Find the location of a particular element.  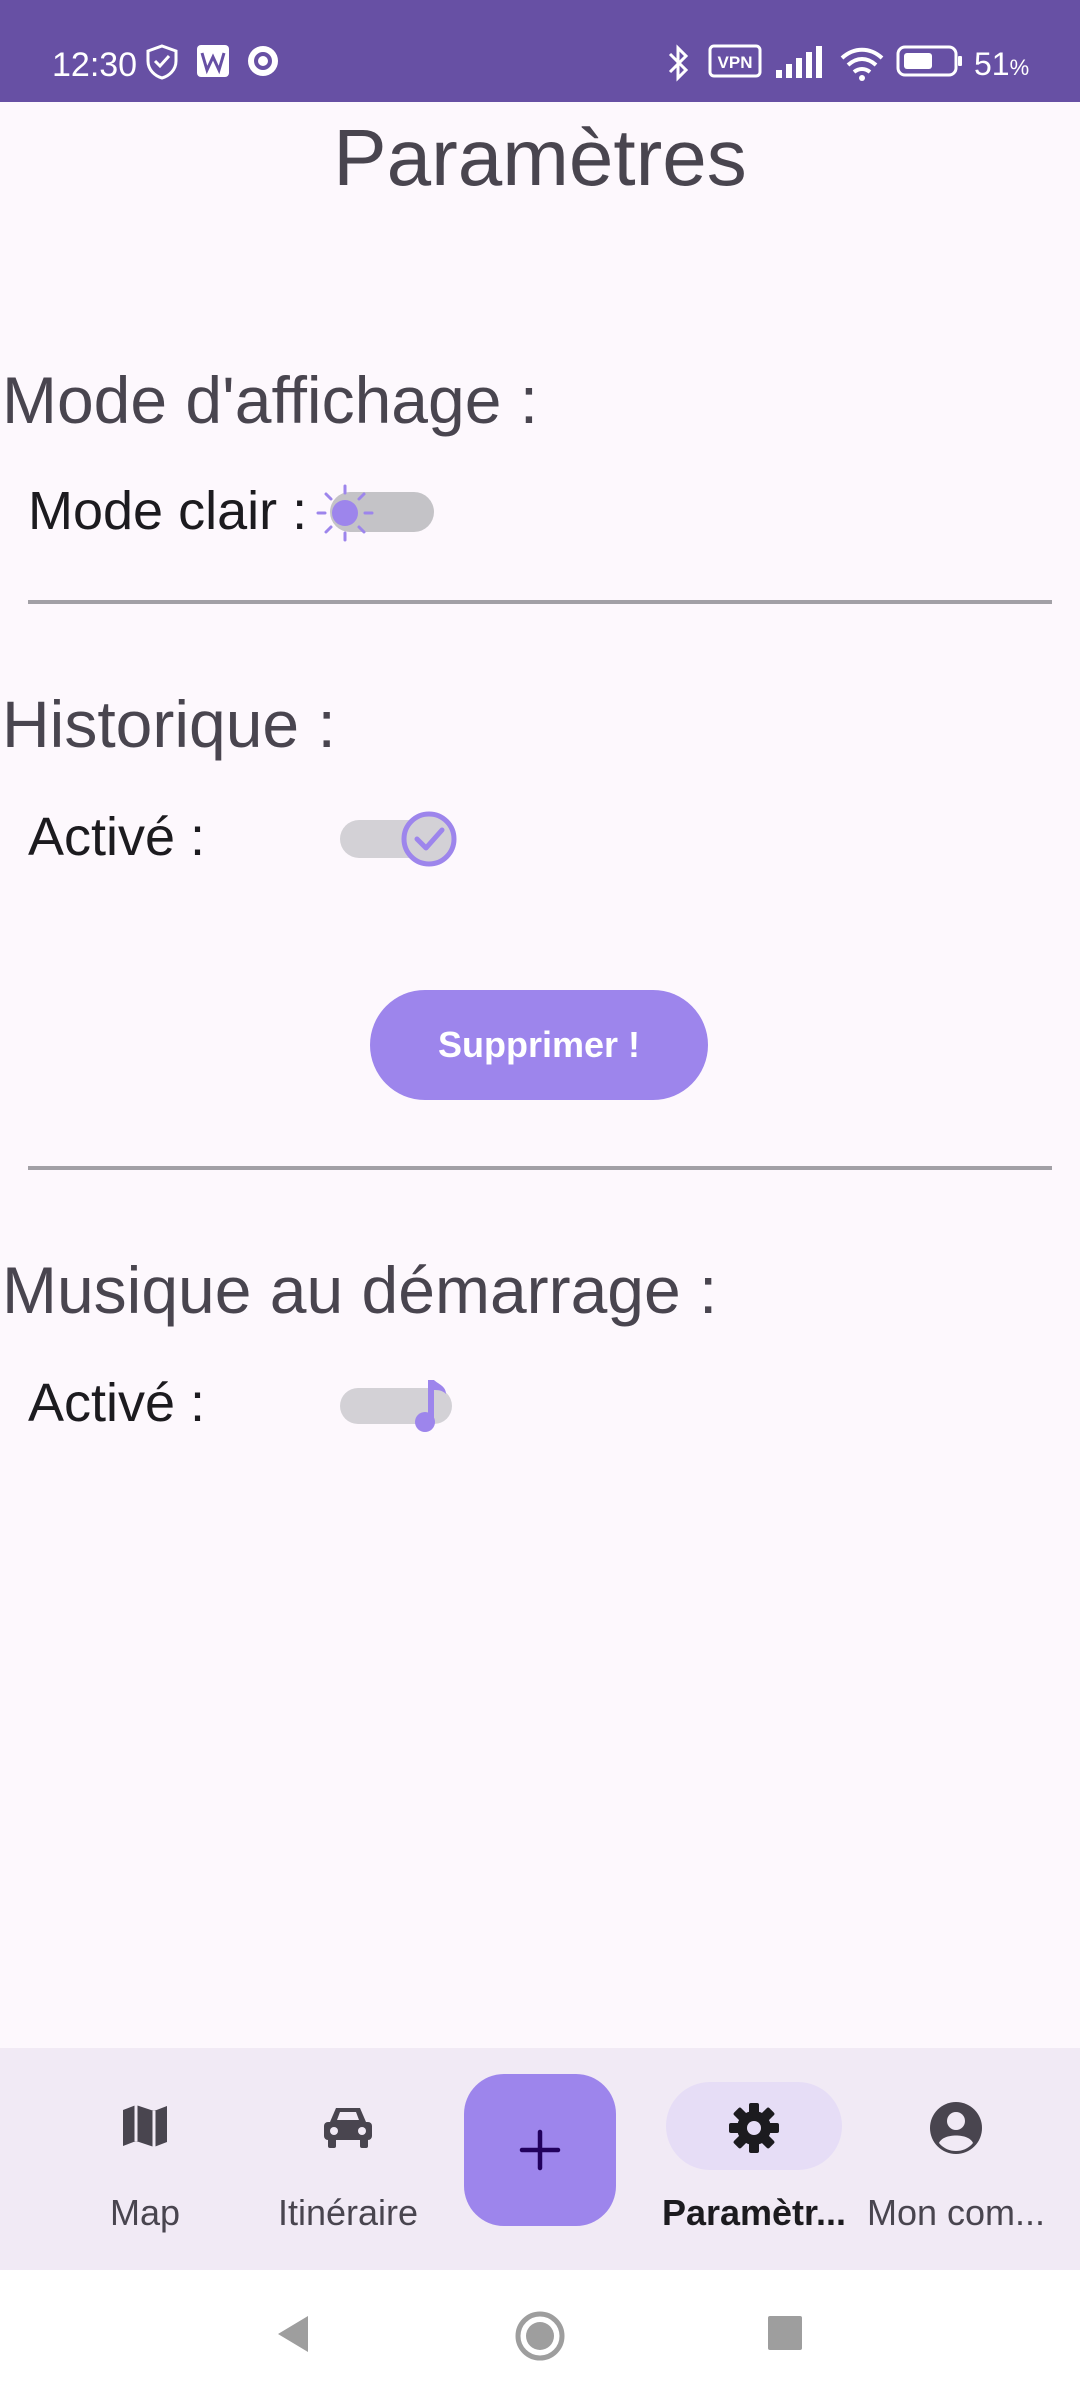

wifi-icon is located at coordinates (862, 64).